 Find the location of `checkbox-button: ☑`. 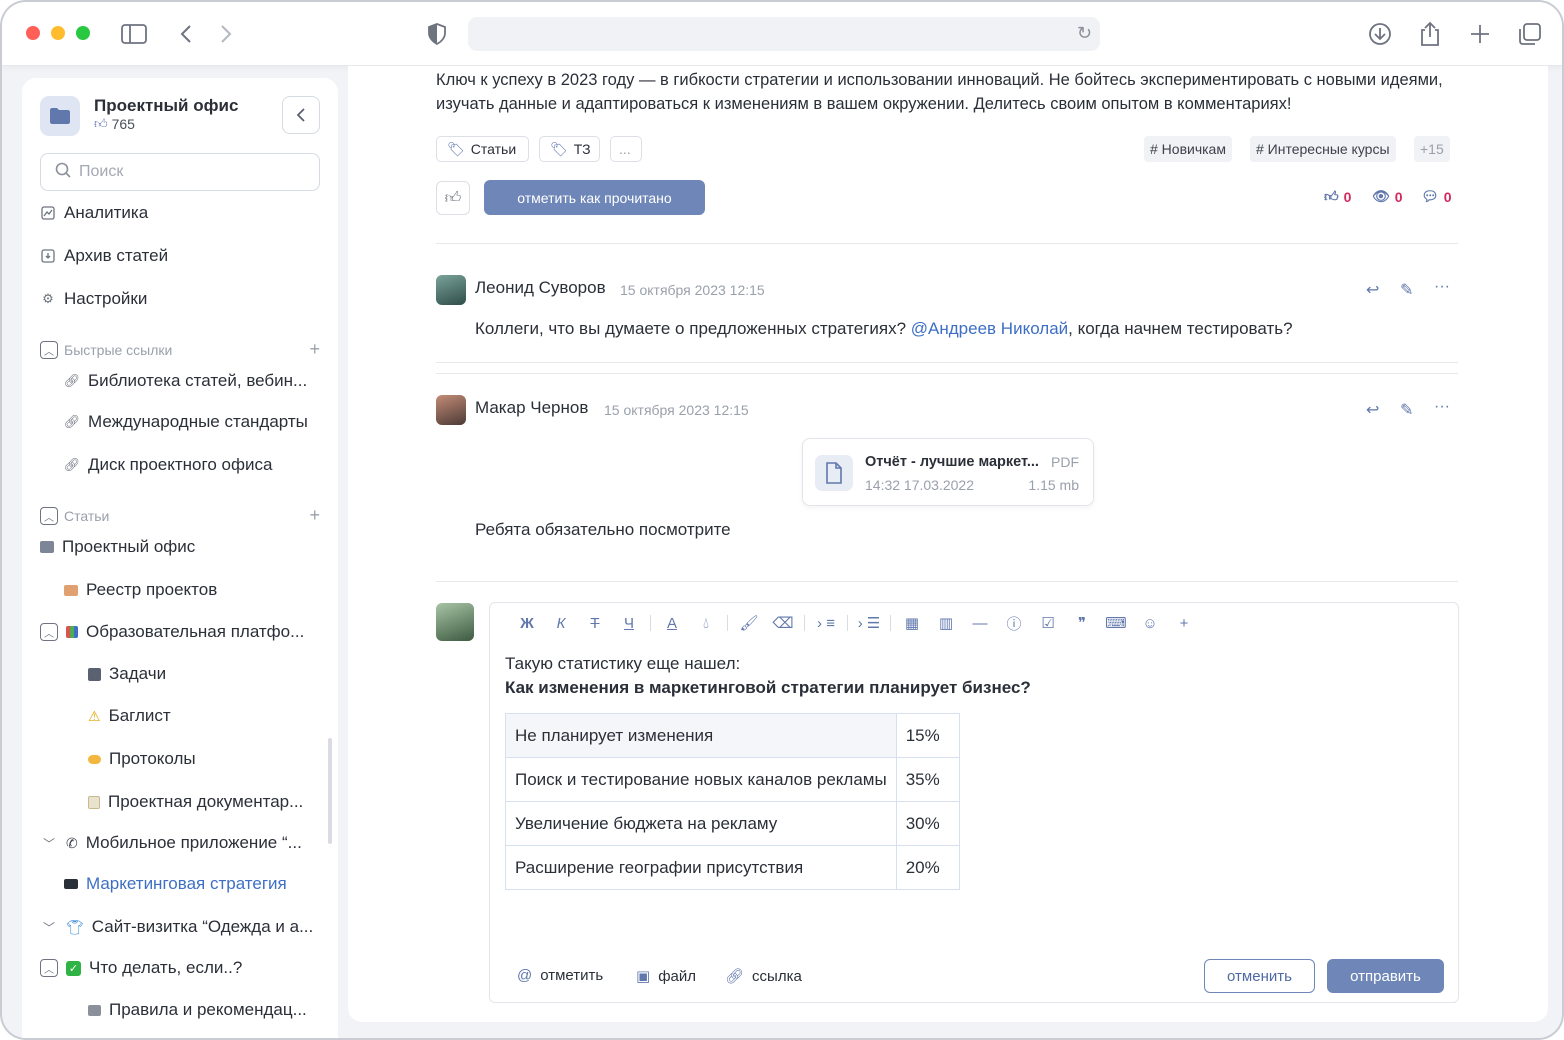

checkbox-button: ☑ is located at coordinates (1048, 623).